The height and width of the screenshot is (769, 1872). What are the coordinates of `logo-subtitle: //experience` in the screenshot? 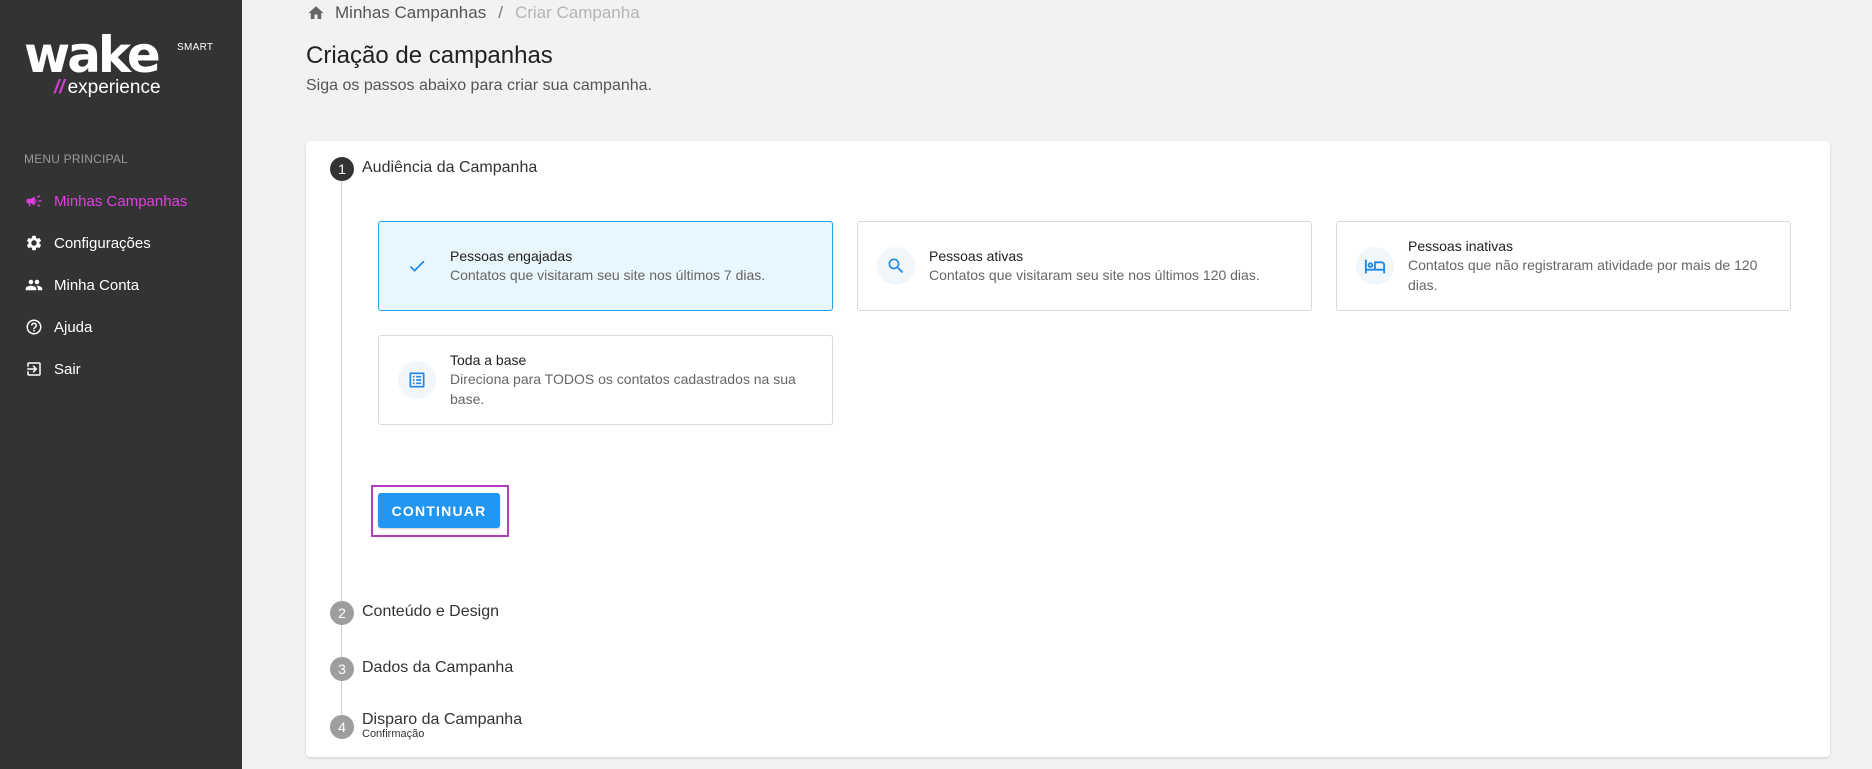 It's located at (107, 87).